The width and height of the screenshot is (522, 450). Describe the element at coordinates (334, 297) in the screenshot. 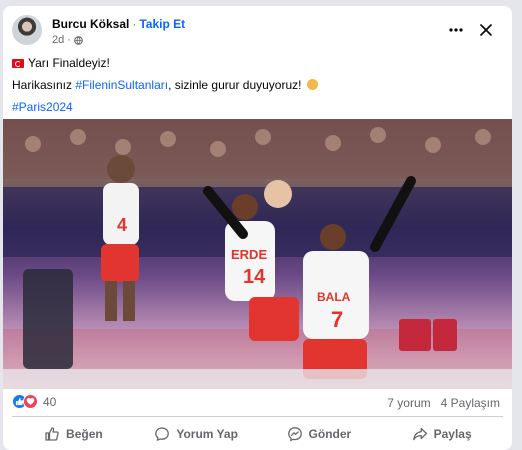

I see `jersey-name-2: BALA` at that location.